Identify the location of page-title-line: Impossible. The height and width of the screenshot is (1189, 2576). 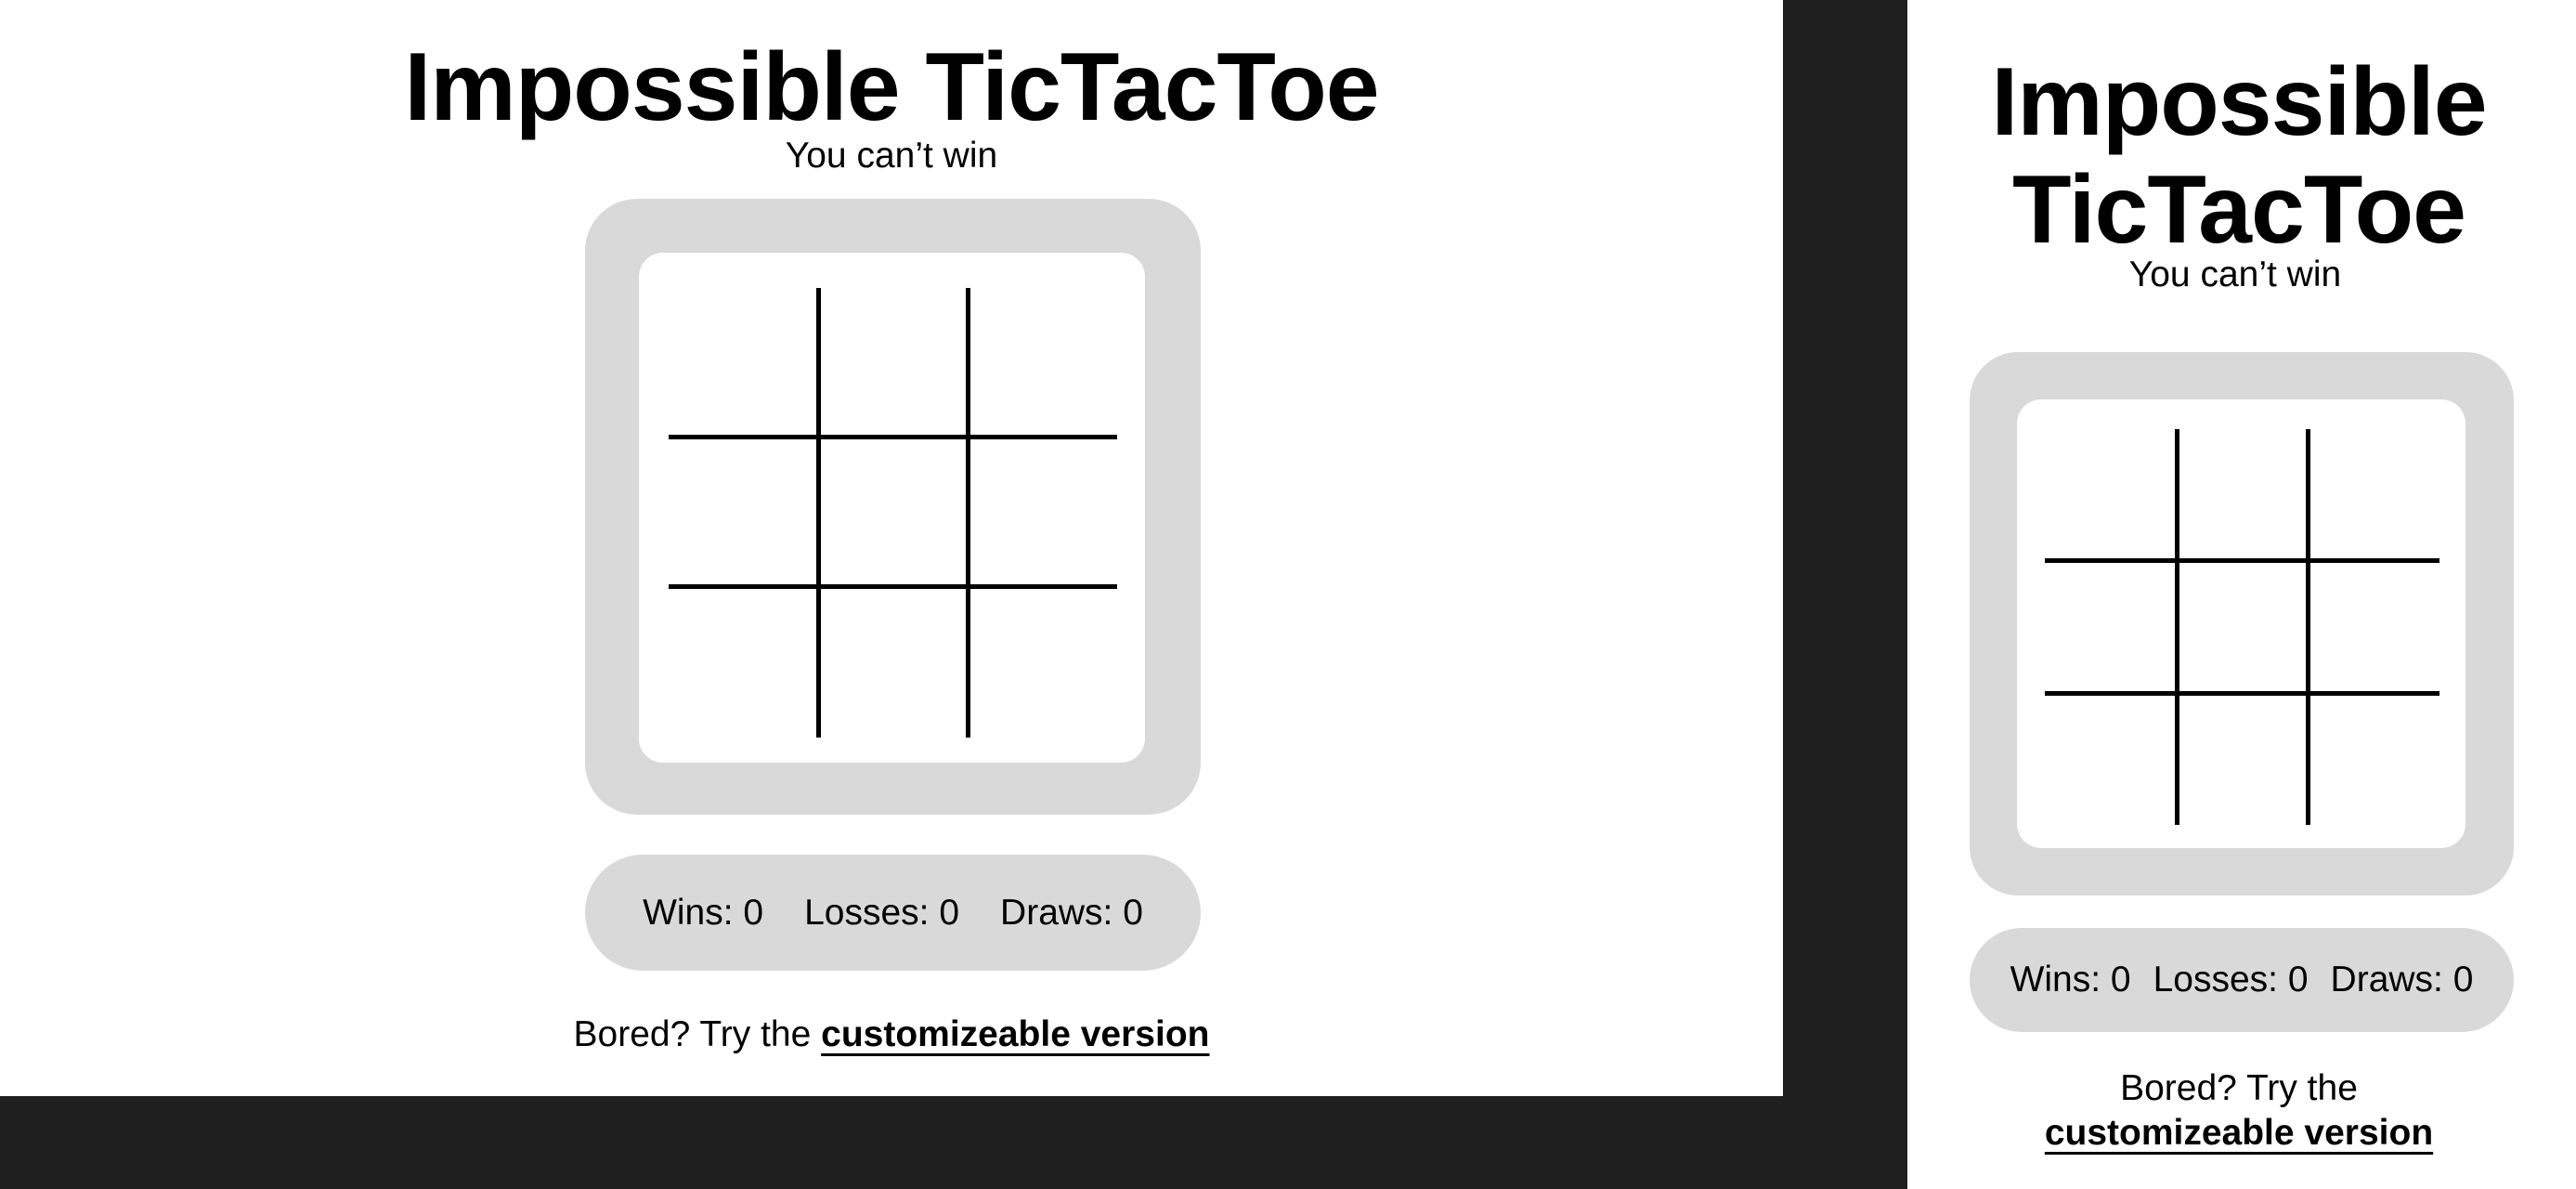
(2239, 102).